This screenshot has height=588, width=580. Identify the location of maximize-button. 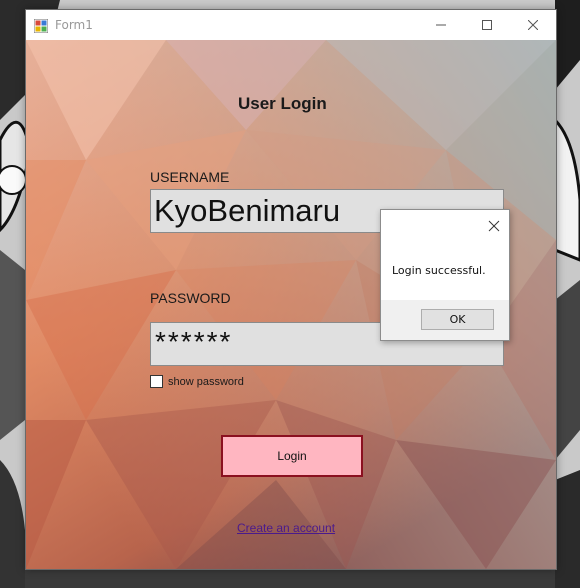
(487, 25).